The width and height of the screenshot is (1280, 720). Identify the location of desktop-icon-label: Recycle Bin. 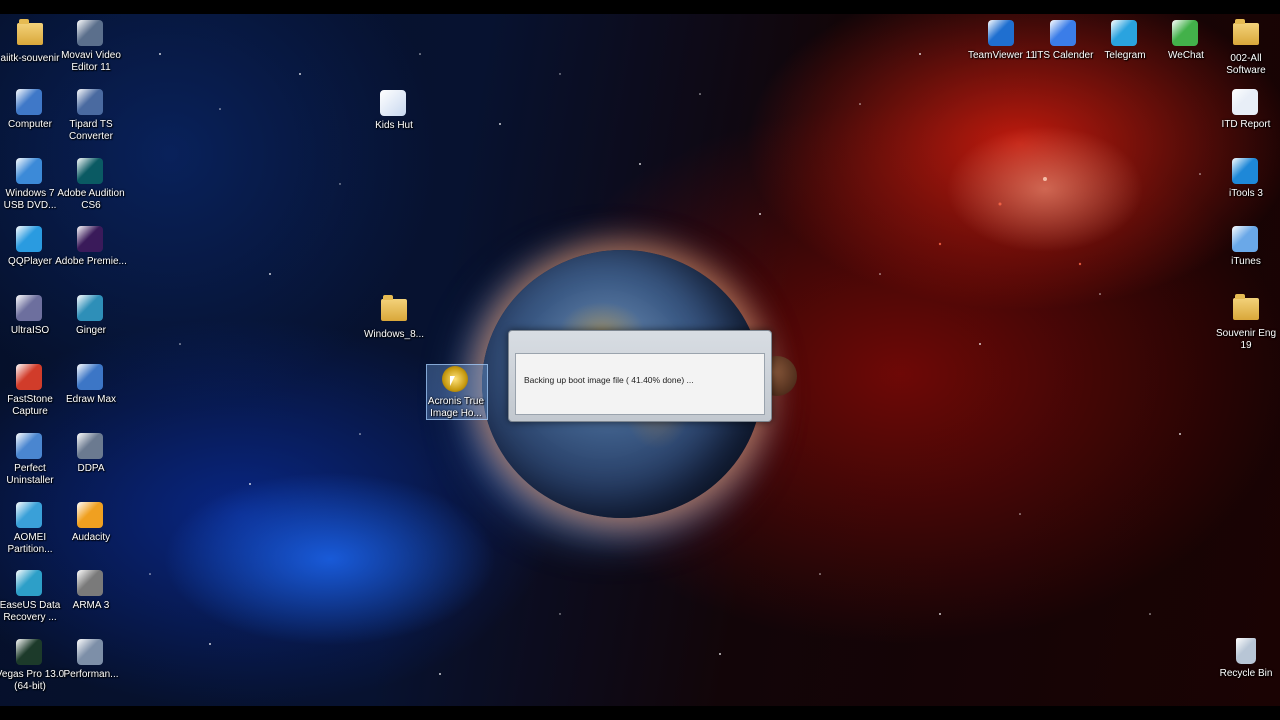
(1246, 673).